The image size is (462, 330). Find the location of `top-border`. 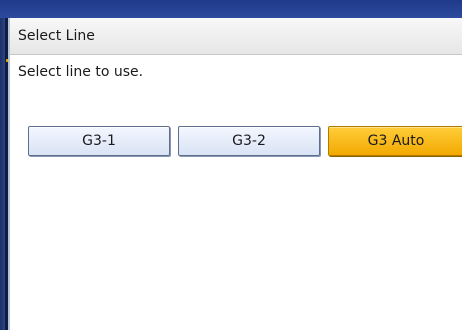

top-border is located at coordinates (231, 9).